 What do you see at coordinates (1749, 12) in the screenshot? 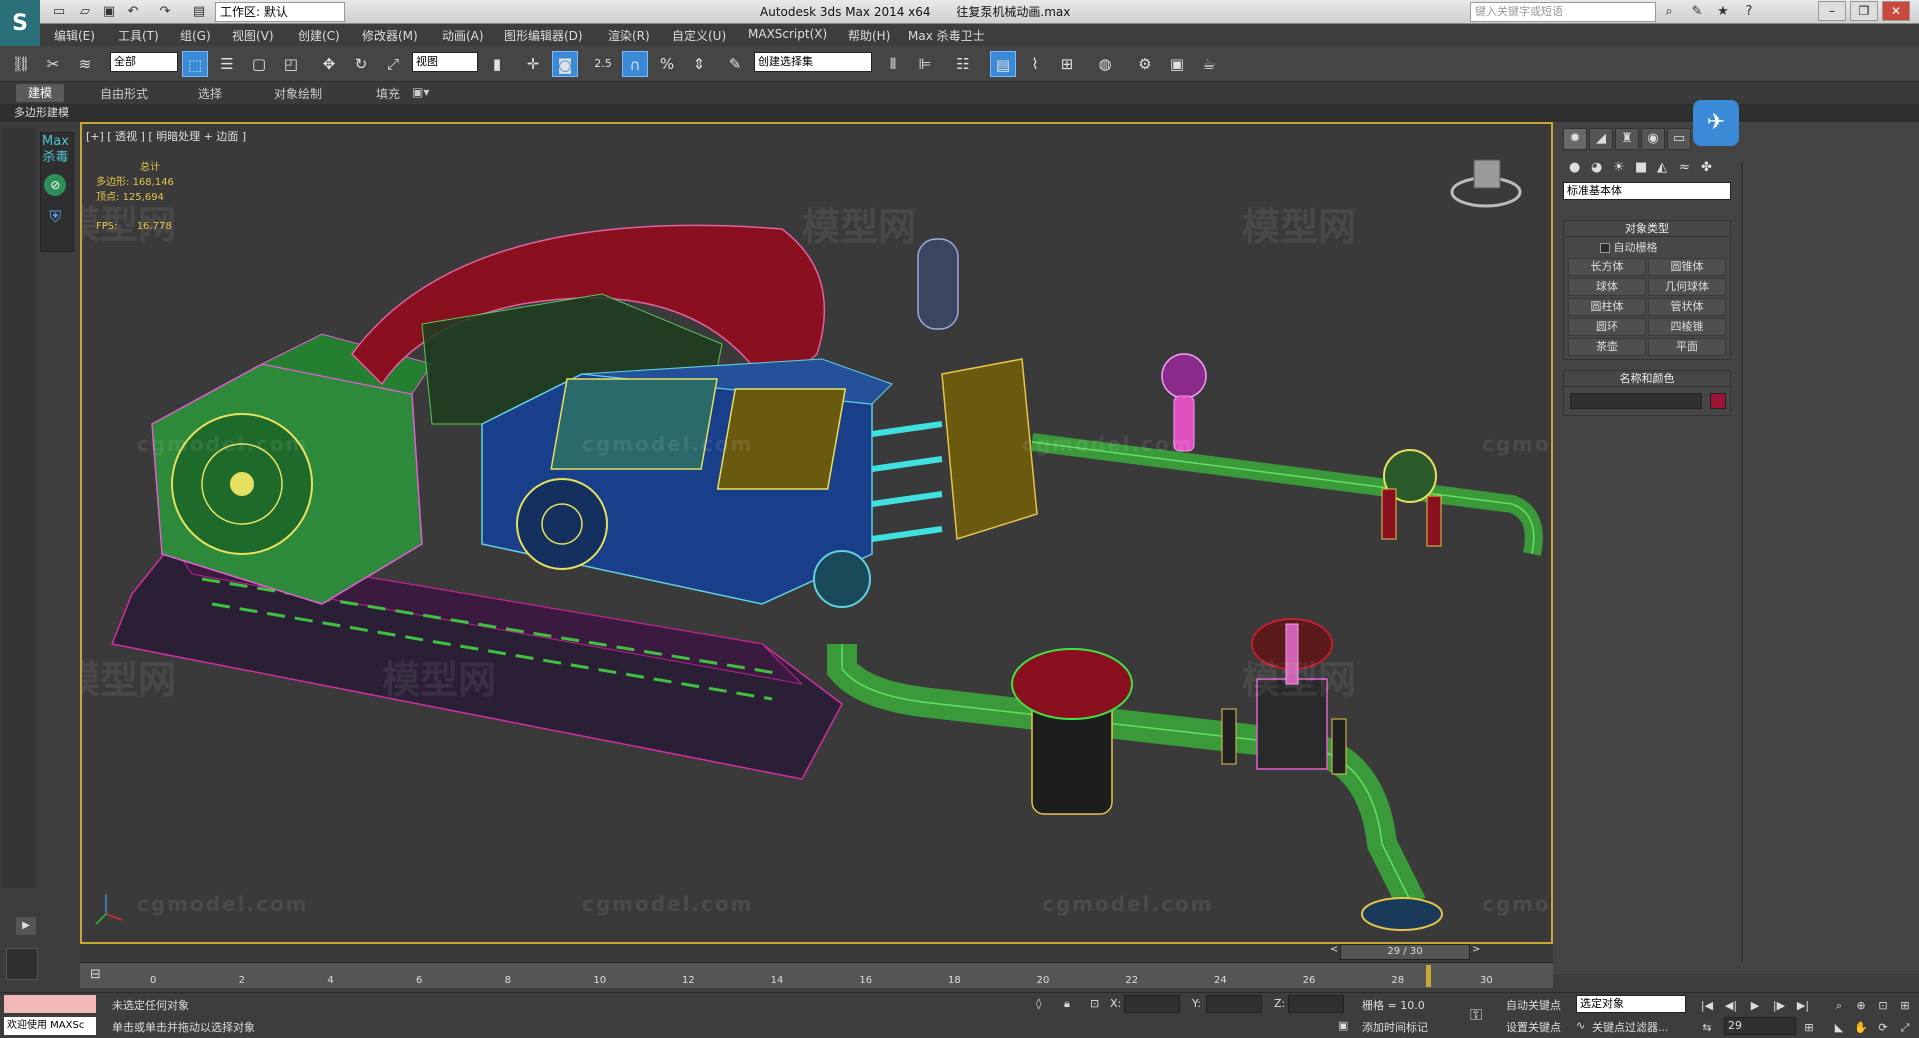
I see `help-icon: ?` at bounding box center [1749, 12].